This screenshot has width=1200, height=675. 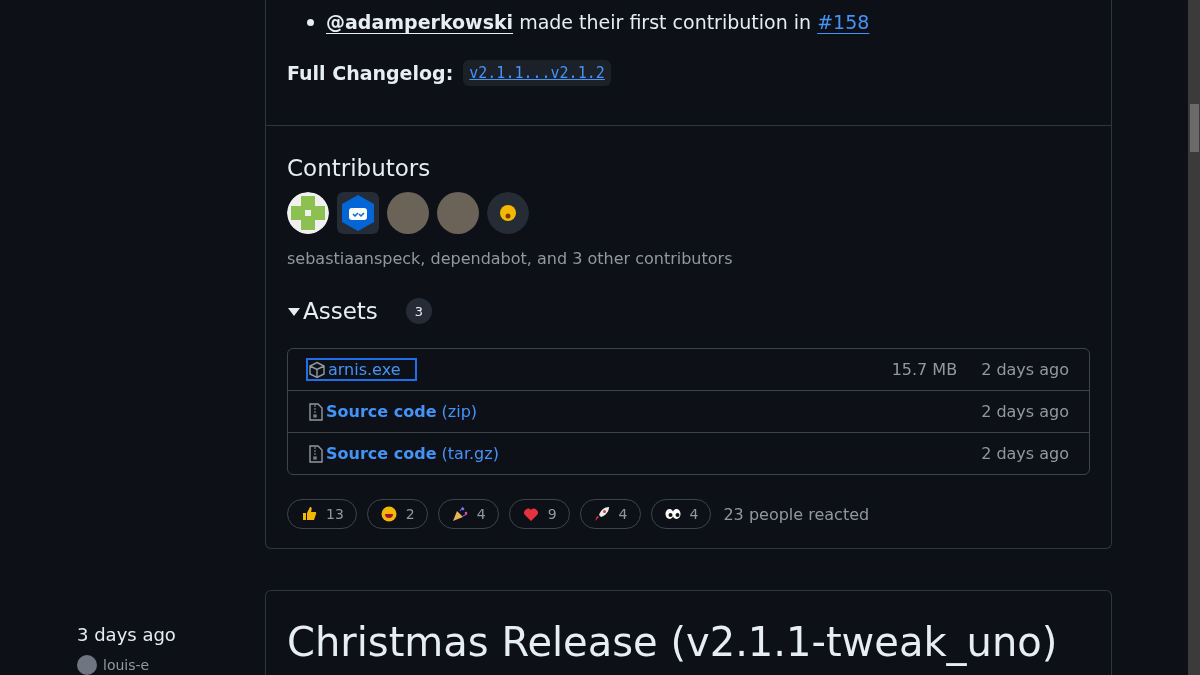 What do you see at coordinates (459, 514) in the screenshot?
I see `party-emoji-icon` at bounding box center [459, 514].